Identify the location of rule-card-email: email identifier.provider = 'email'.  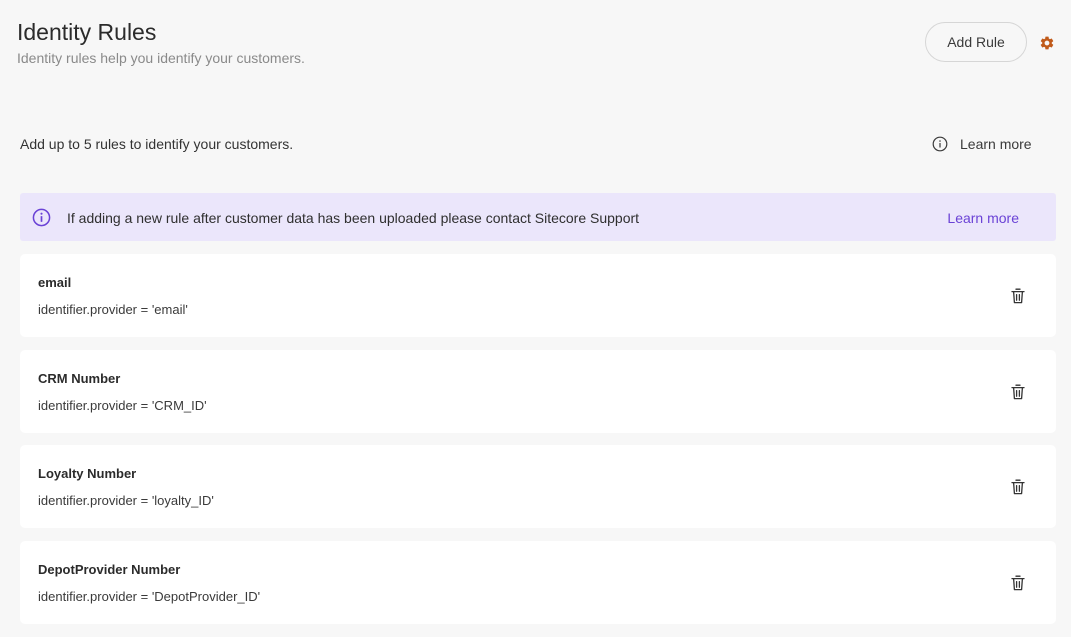
(538, 295).